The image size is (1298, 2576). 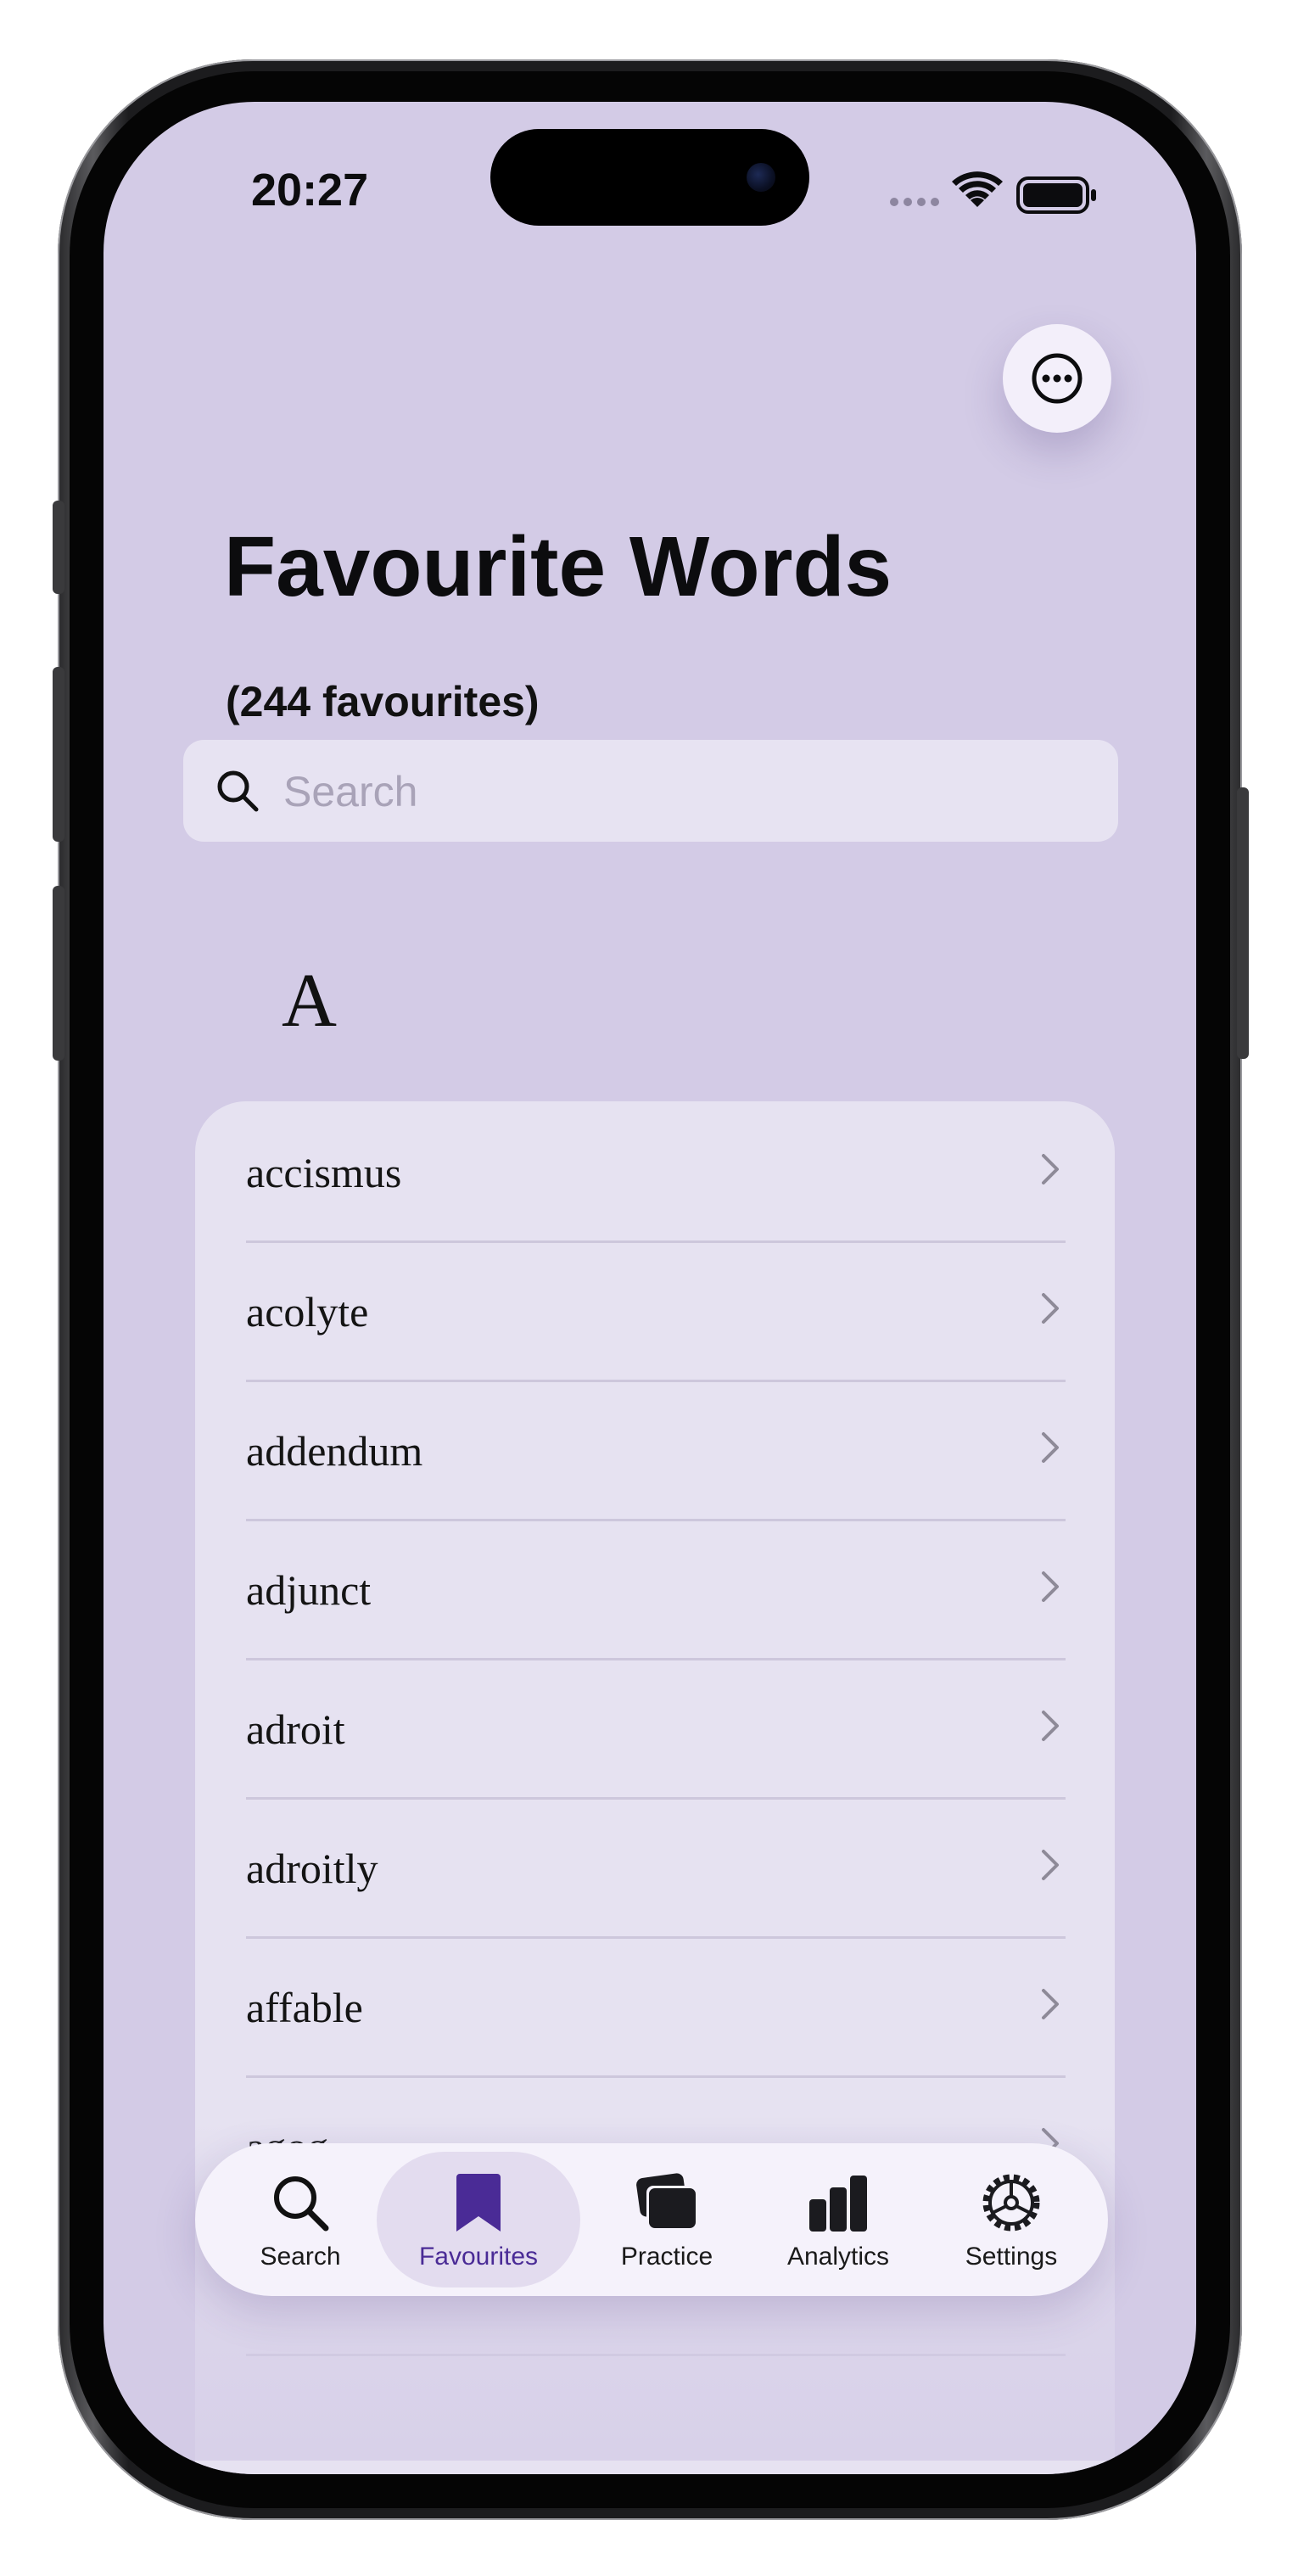 What do you see at coordinates (58, 547) in the screenshot?
I see `action-button` at bounding box center [58, 547].